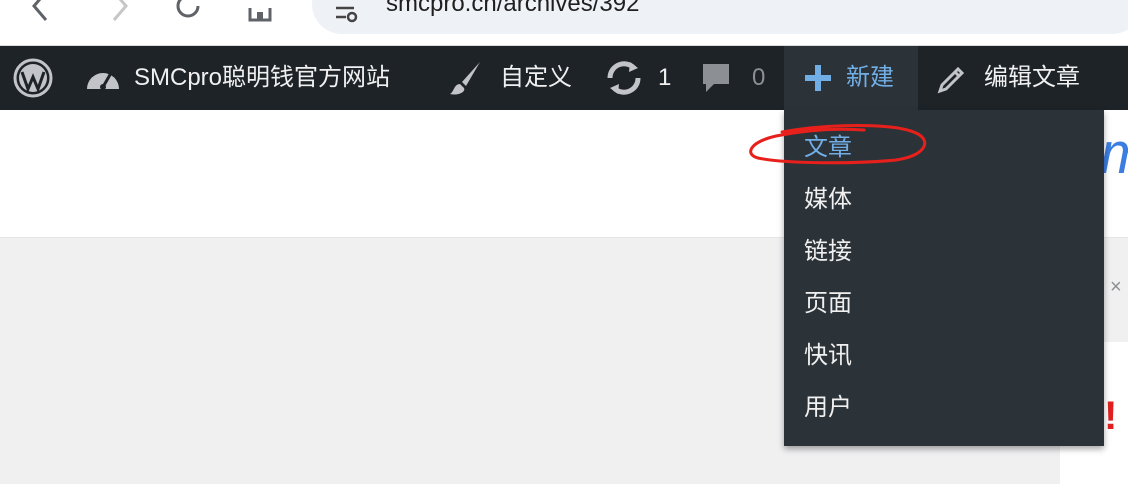  Describe the element at coordinates (732, 78) in the screenshot. I see `comments-button: 0` at that location.